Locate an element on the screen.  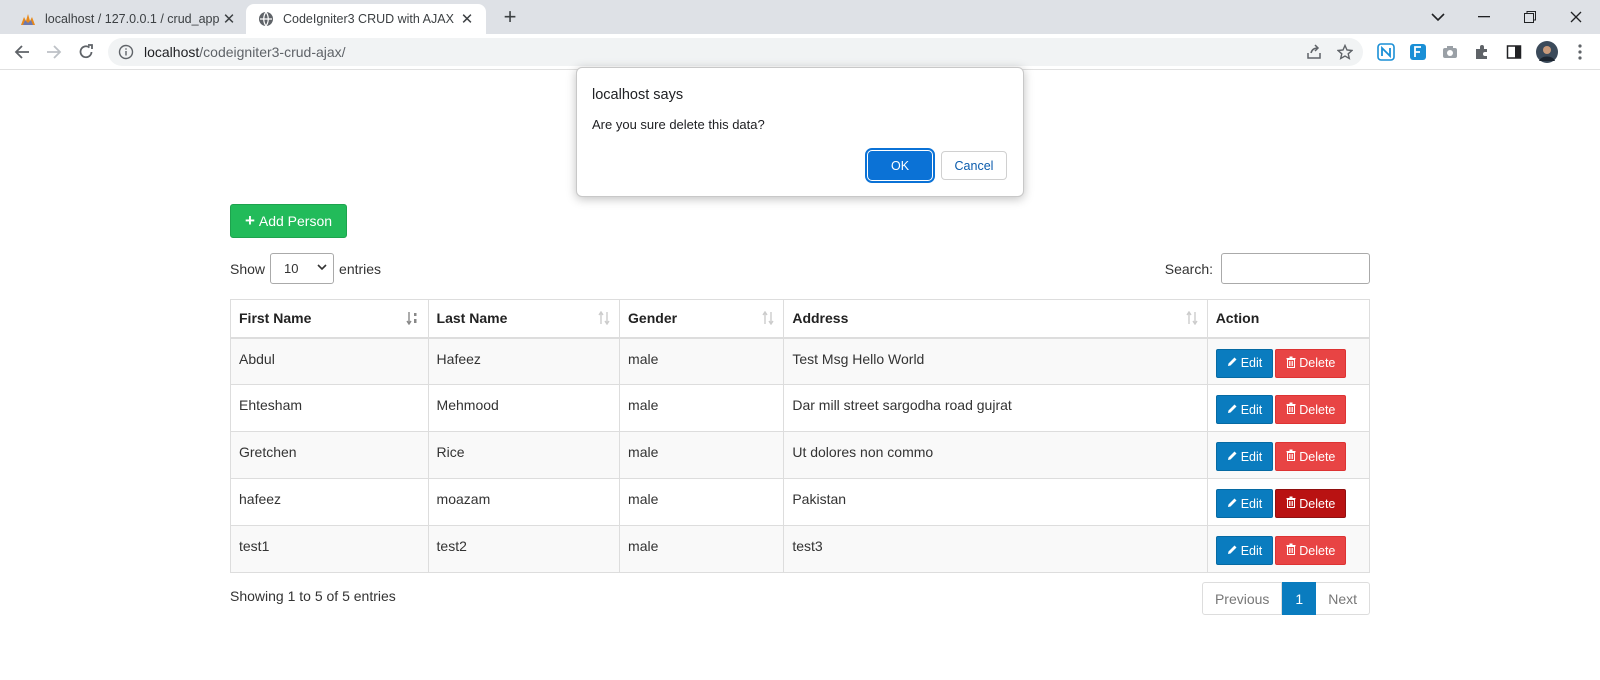
profile-avatar is located at coordinates (1547, 52).